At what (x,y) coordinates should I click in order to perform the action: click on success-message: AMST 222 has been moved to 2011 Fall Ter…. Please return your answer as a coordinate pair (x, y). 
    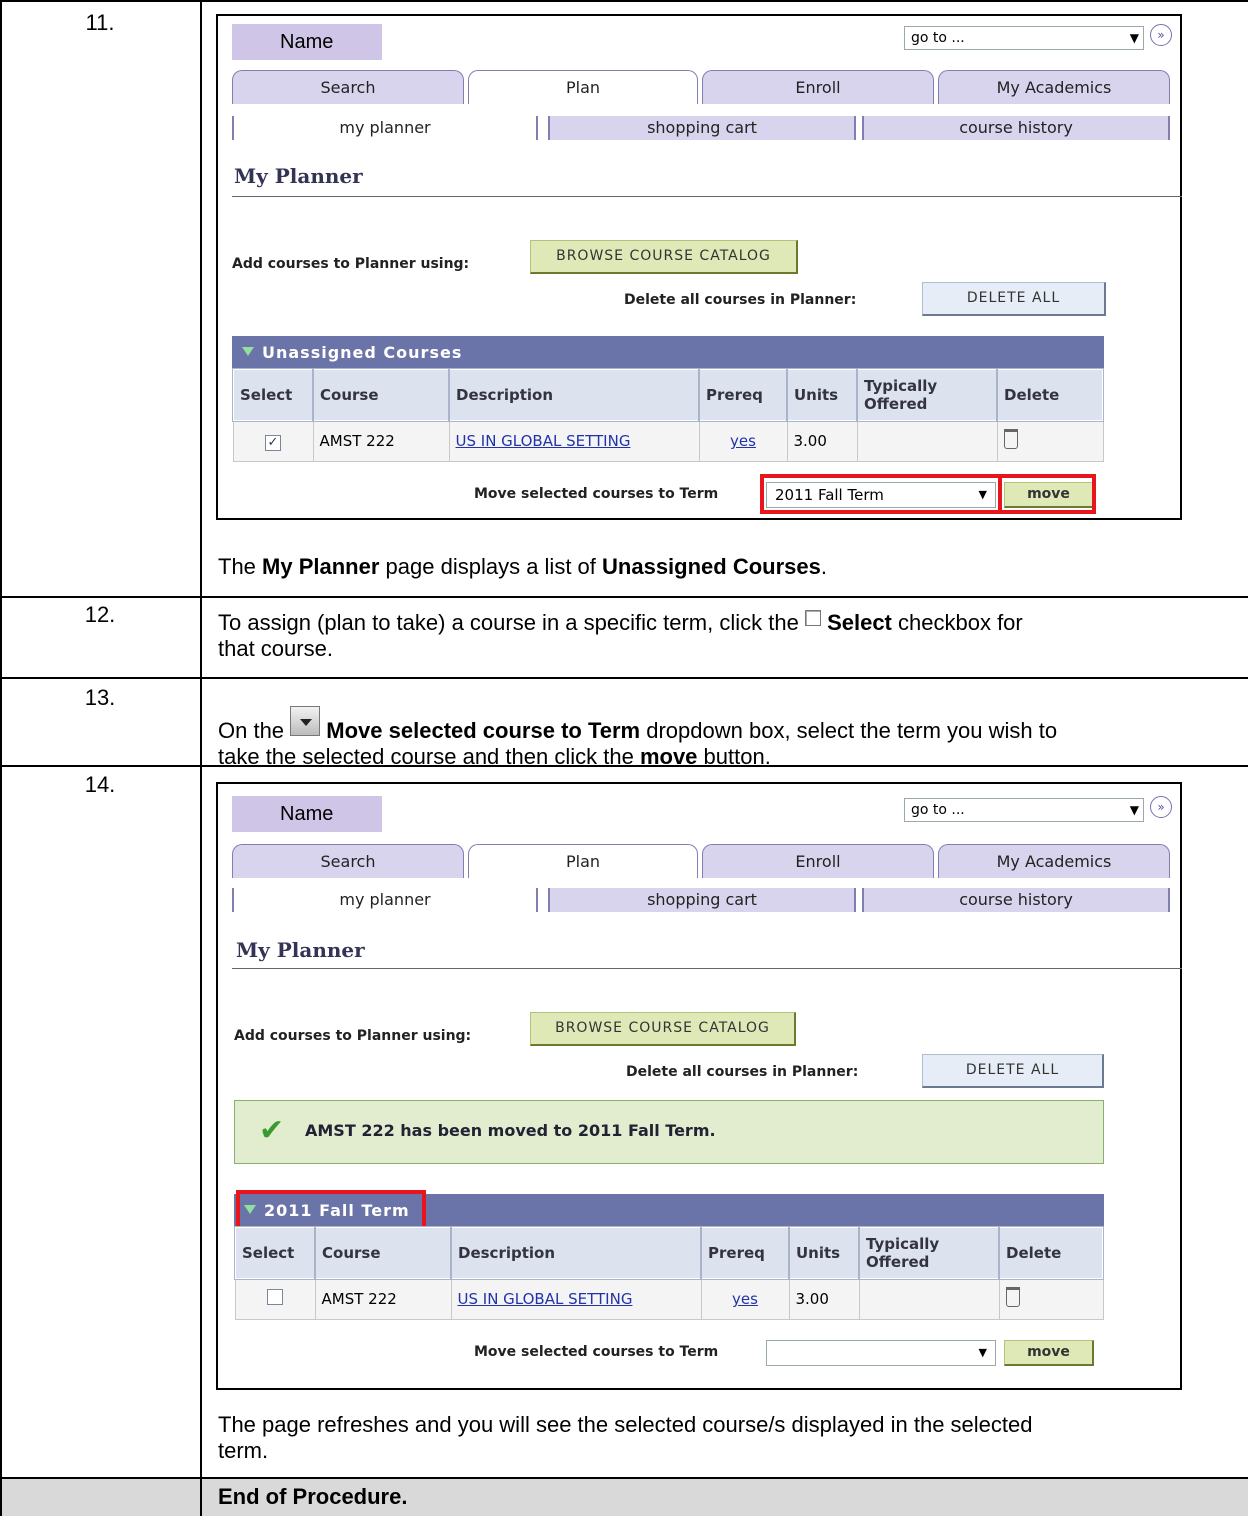
    Looking at the image, I should click on (510, 1130).